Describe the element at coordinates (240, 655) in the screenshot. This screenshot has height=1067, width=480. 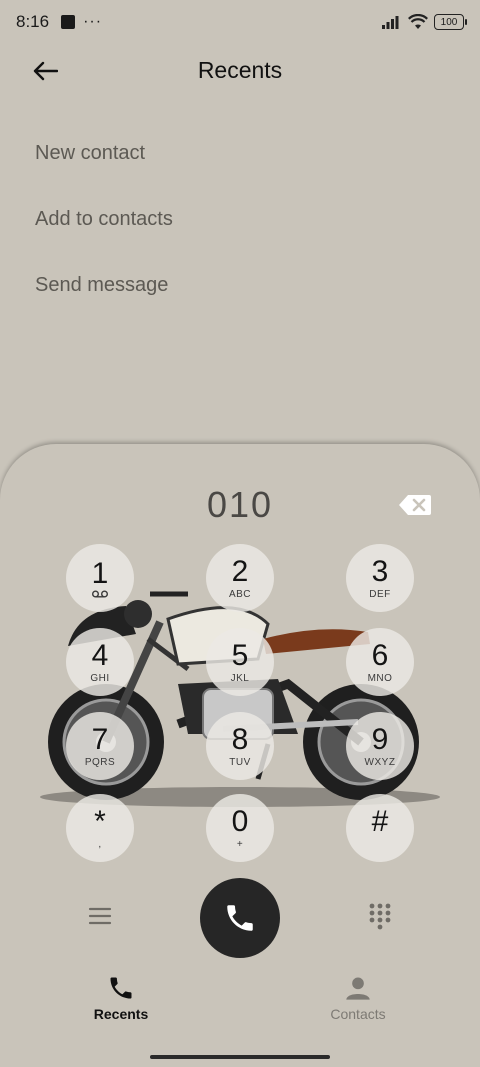
I see `key-digit: 5` at that location.